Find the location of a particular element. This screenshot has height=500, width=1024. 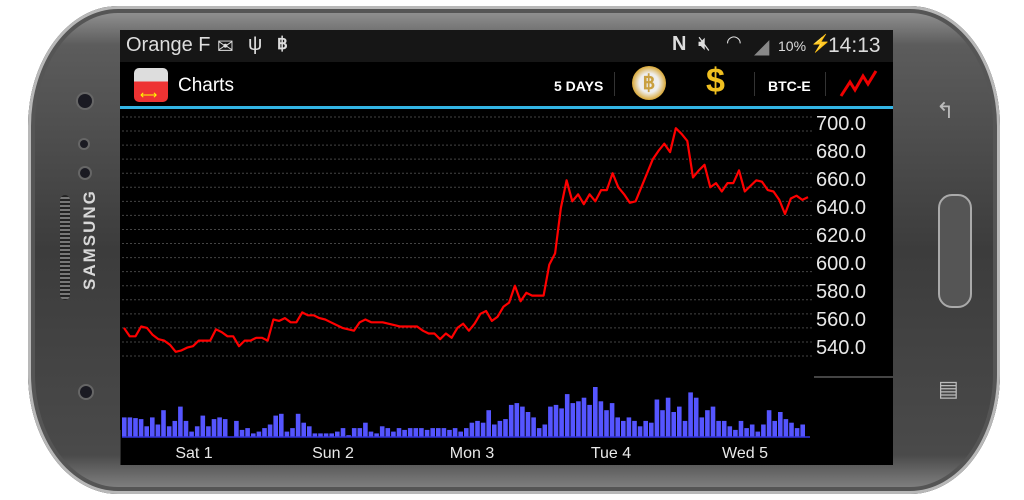

y-tick-label: 700.0 is located at coordinates (841, 124).